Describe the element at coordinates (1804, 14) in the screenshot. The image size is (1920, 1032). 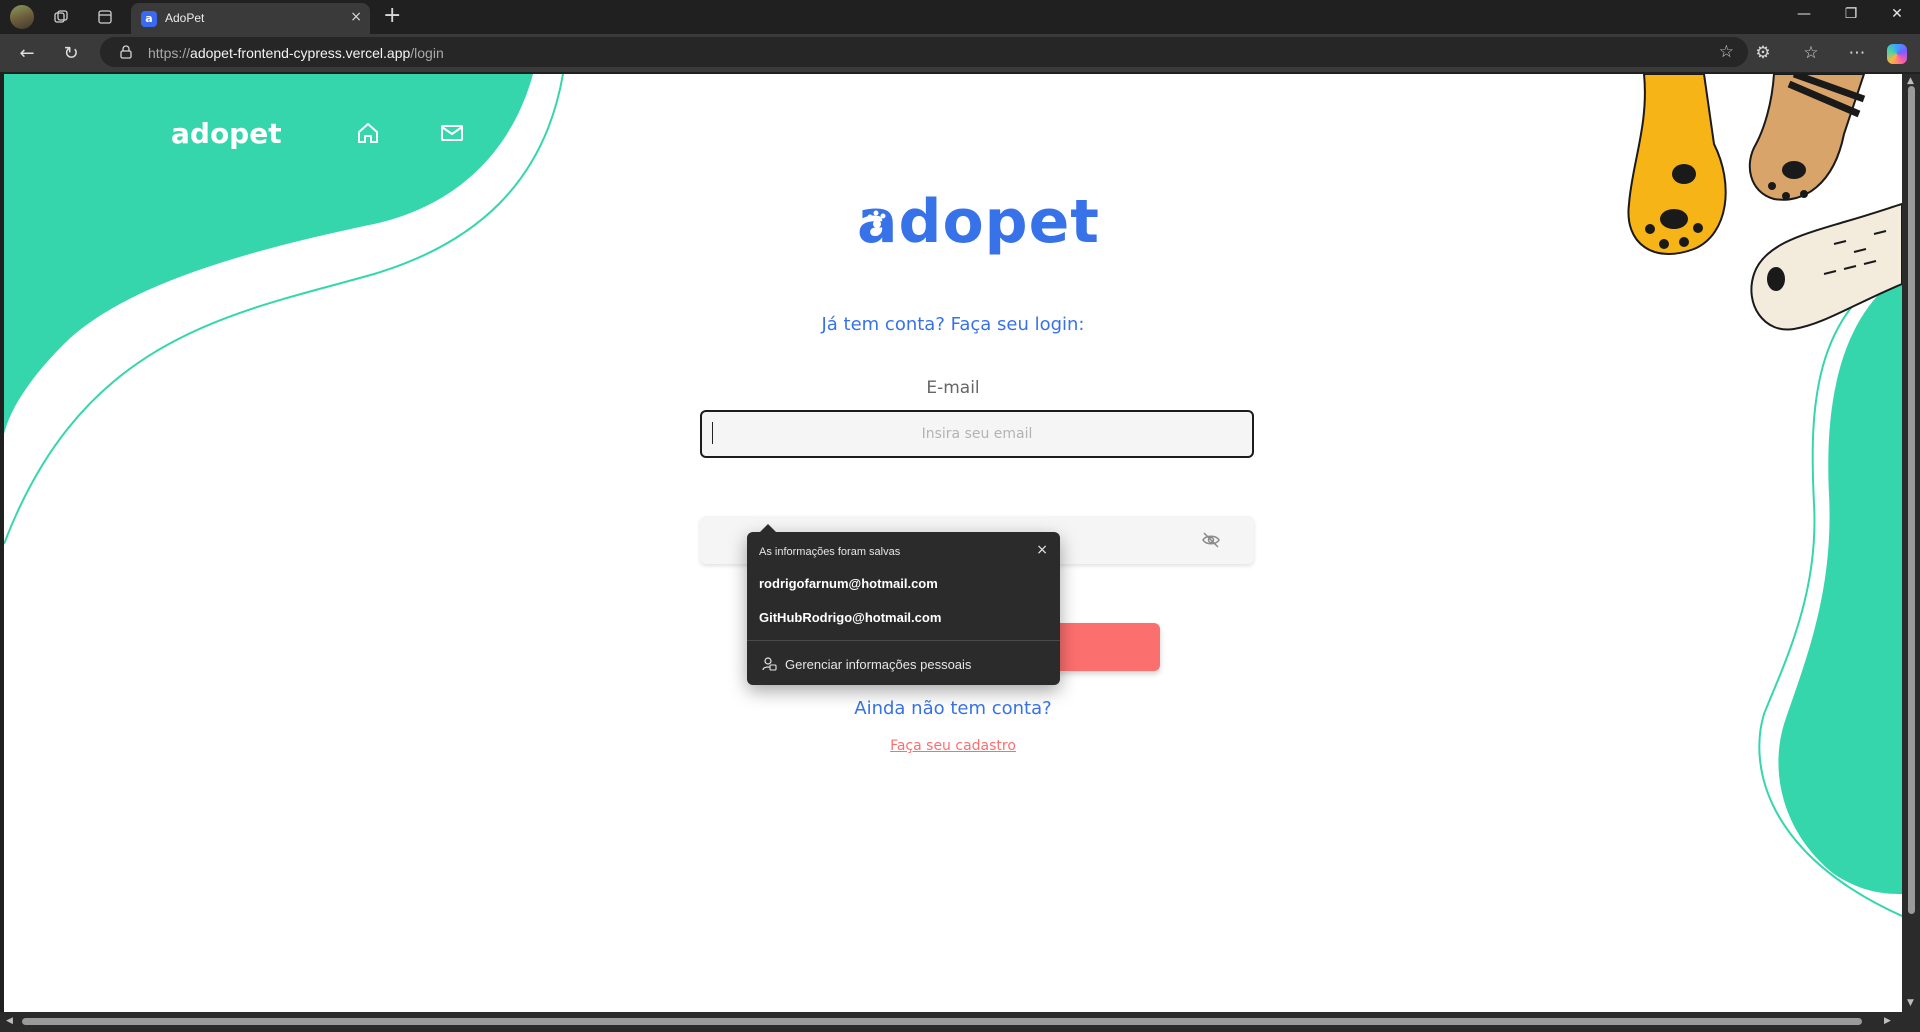
I see `minimize-button: —` at that location.